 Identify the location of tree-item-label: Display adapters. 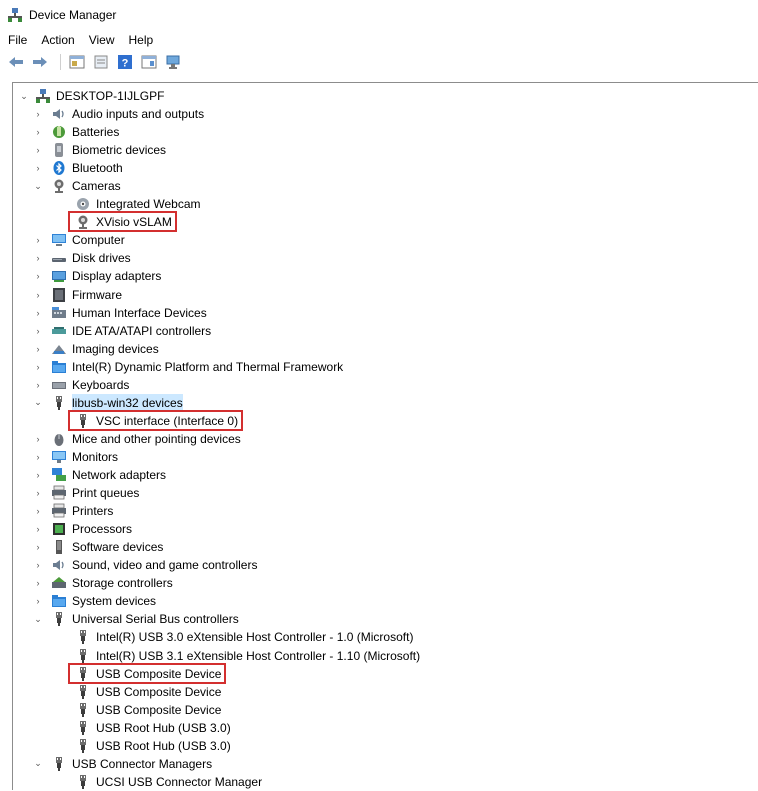
(117, 276).